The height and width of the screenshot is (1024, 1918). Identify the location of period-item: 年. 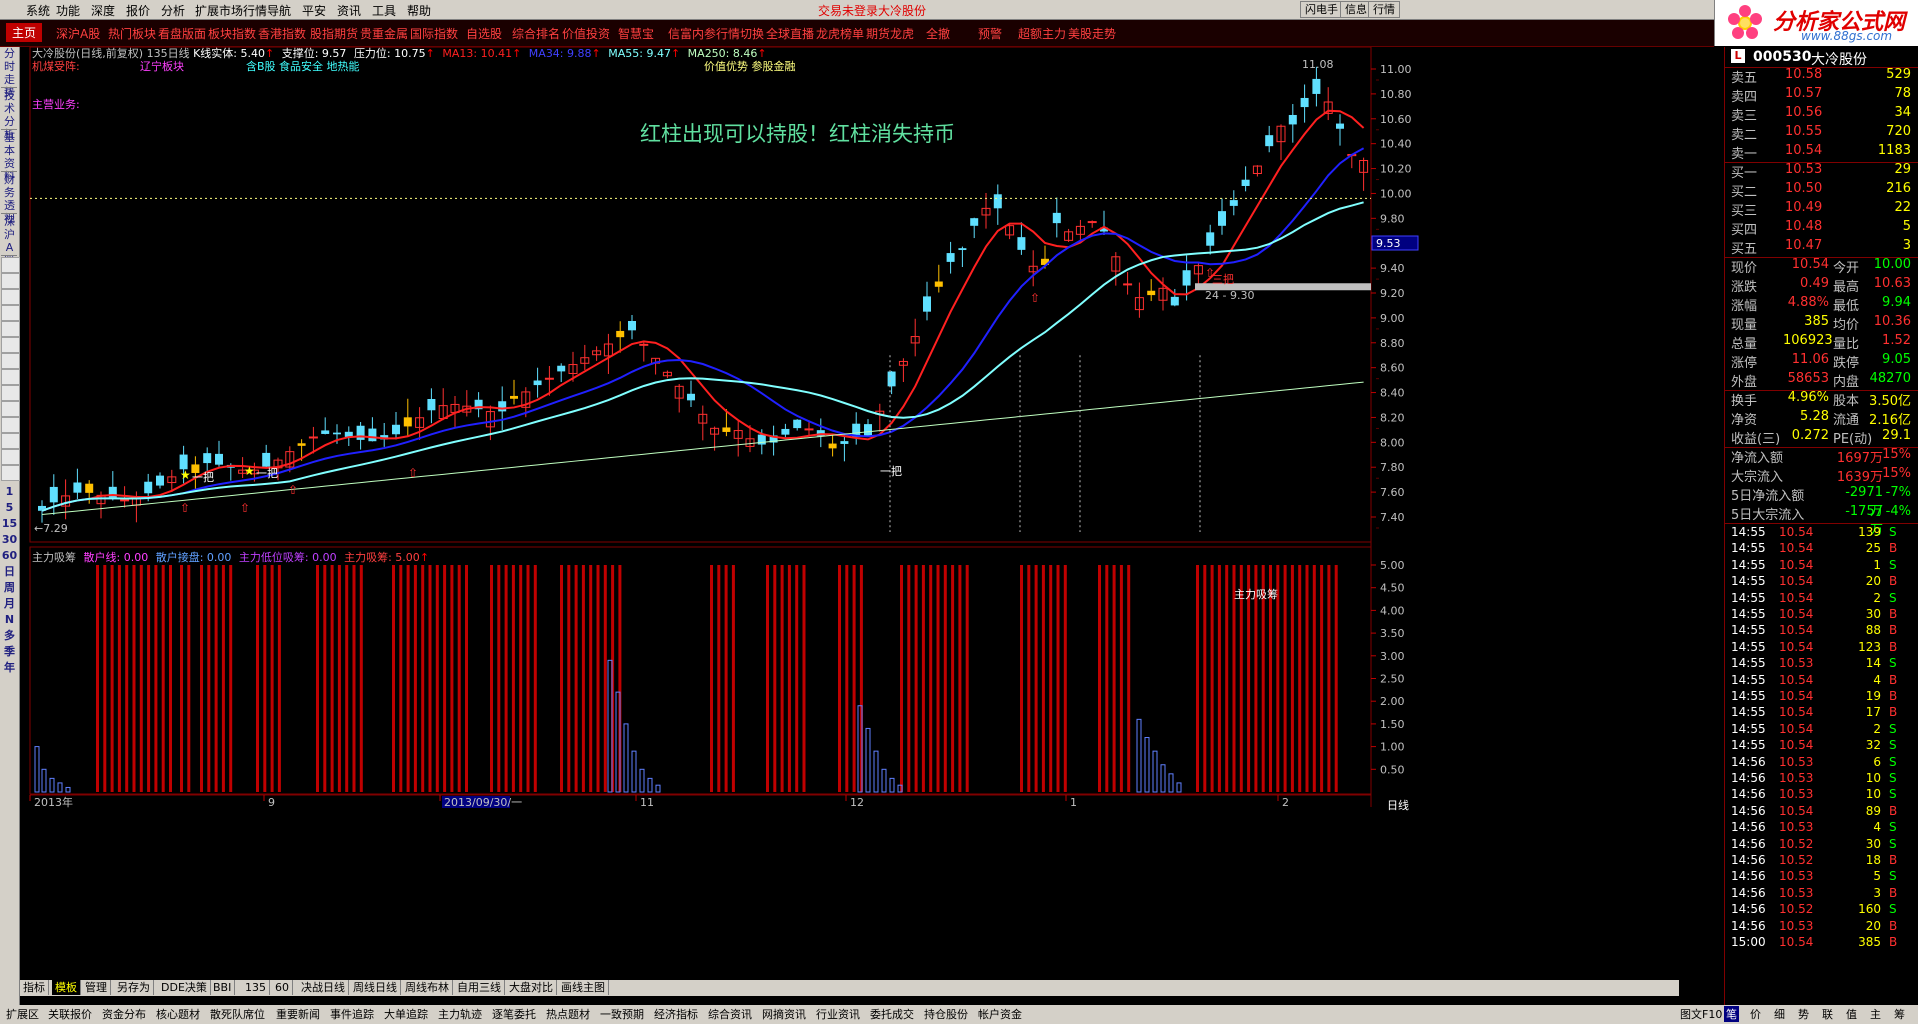
(9, 668).